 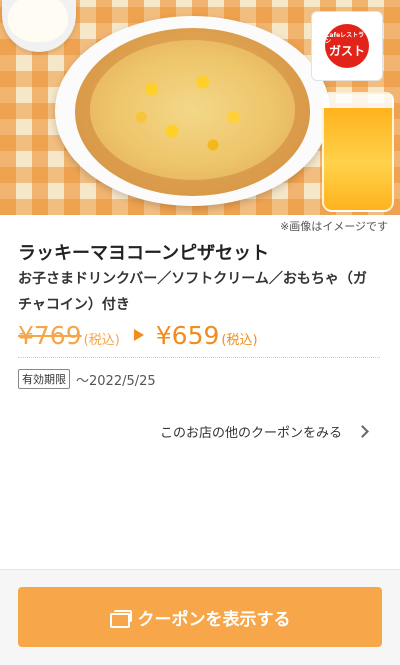 I want to click on chevron-right-icon, so click(x=362, y=431).